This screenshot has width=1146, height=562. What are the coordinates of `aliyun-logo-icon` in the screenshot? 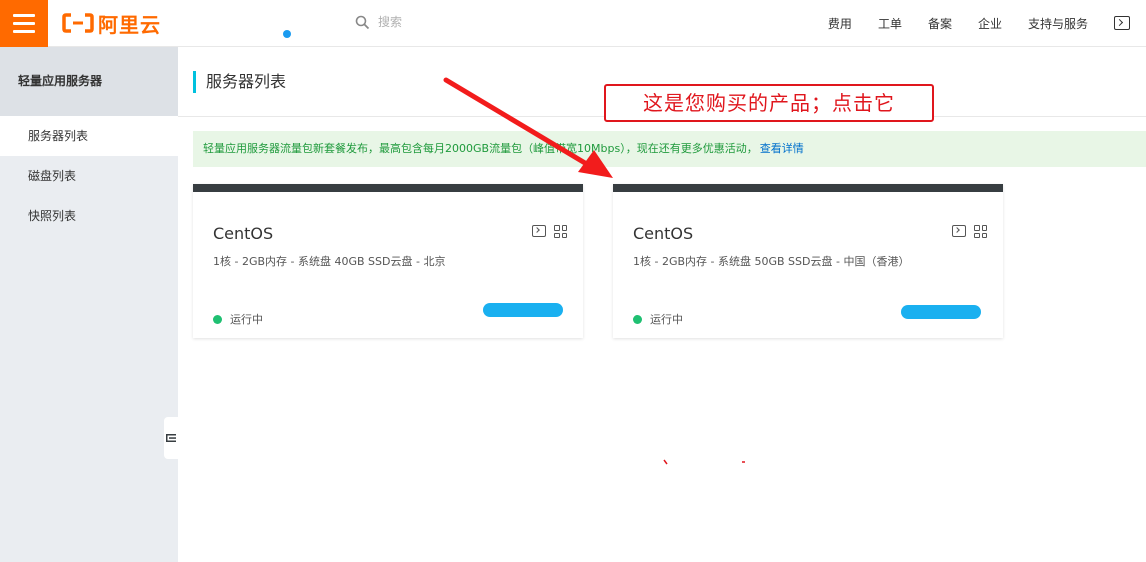 It's located at (78, 23).